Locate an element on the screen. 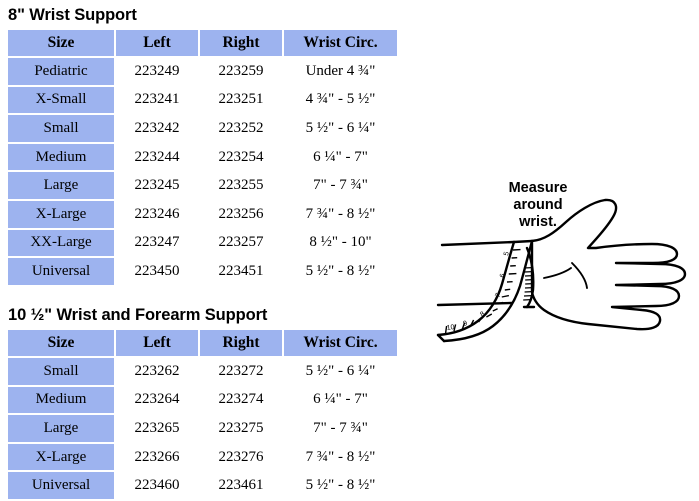 This screenshot has width=699, height=501. hand-measure-diagram-svg: 5 6 7 8 9 10 is located at coordinates (561, 270).